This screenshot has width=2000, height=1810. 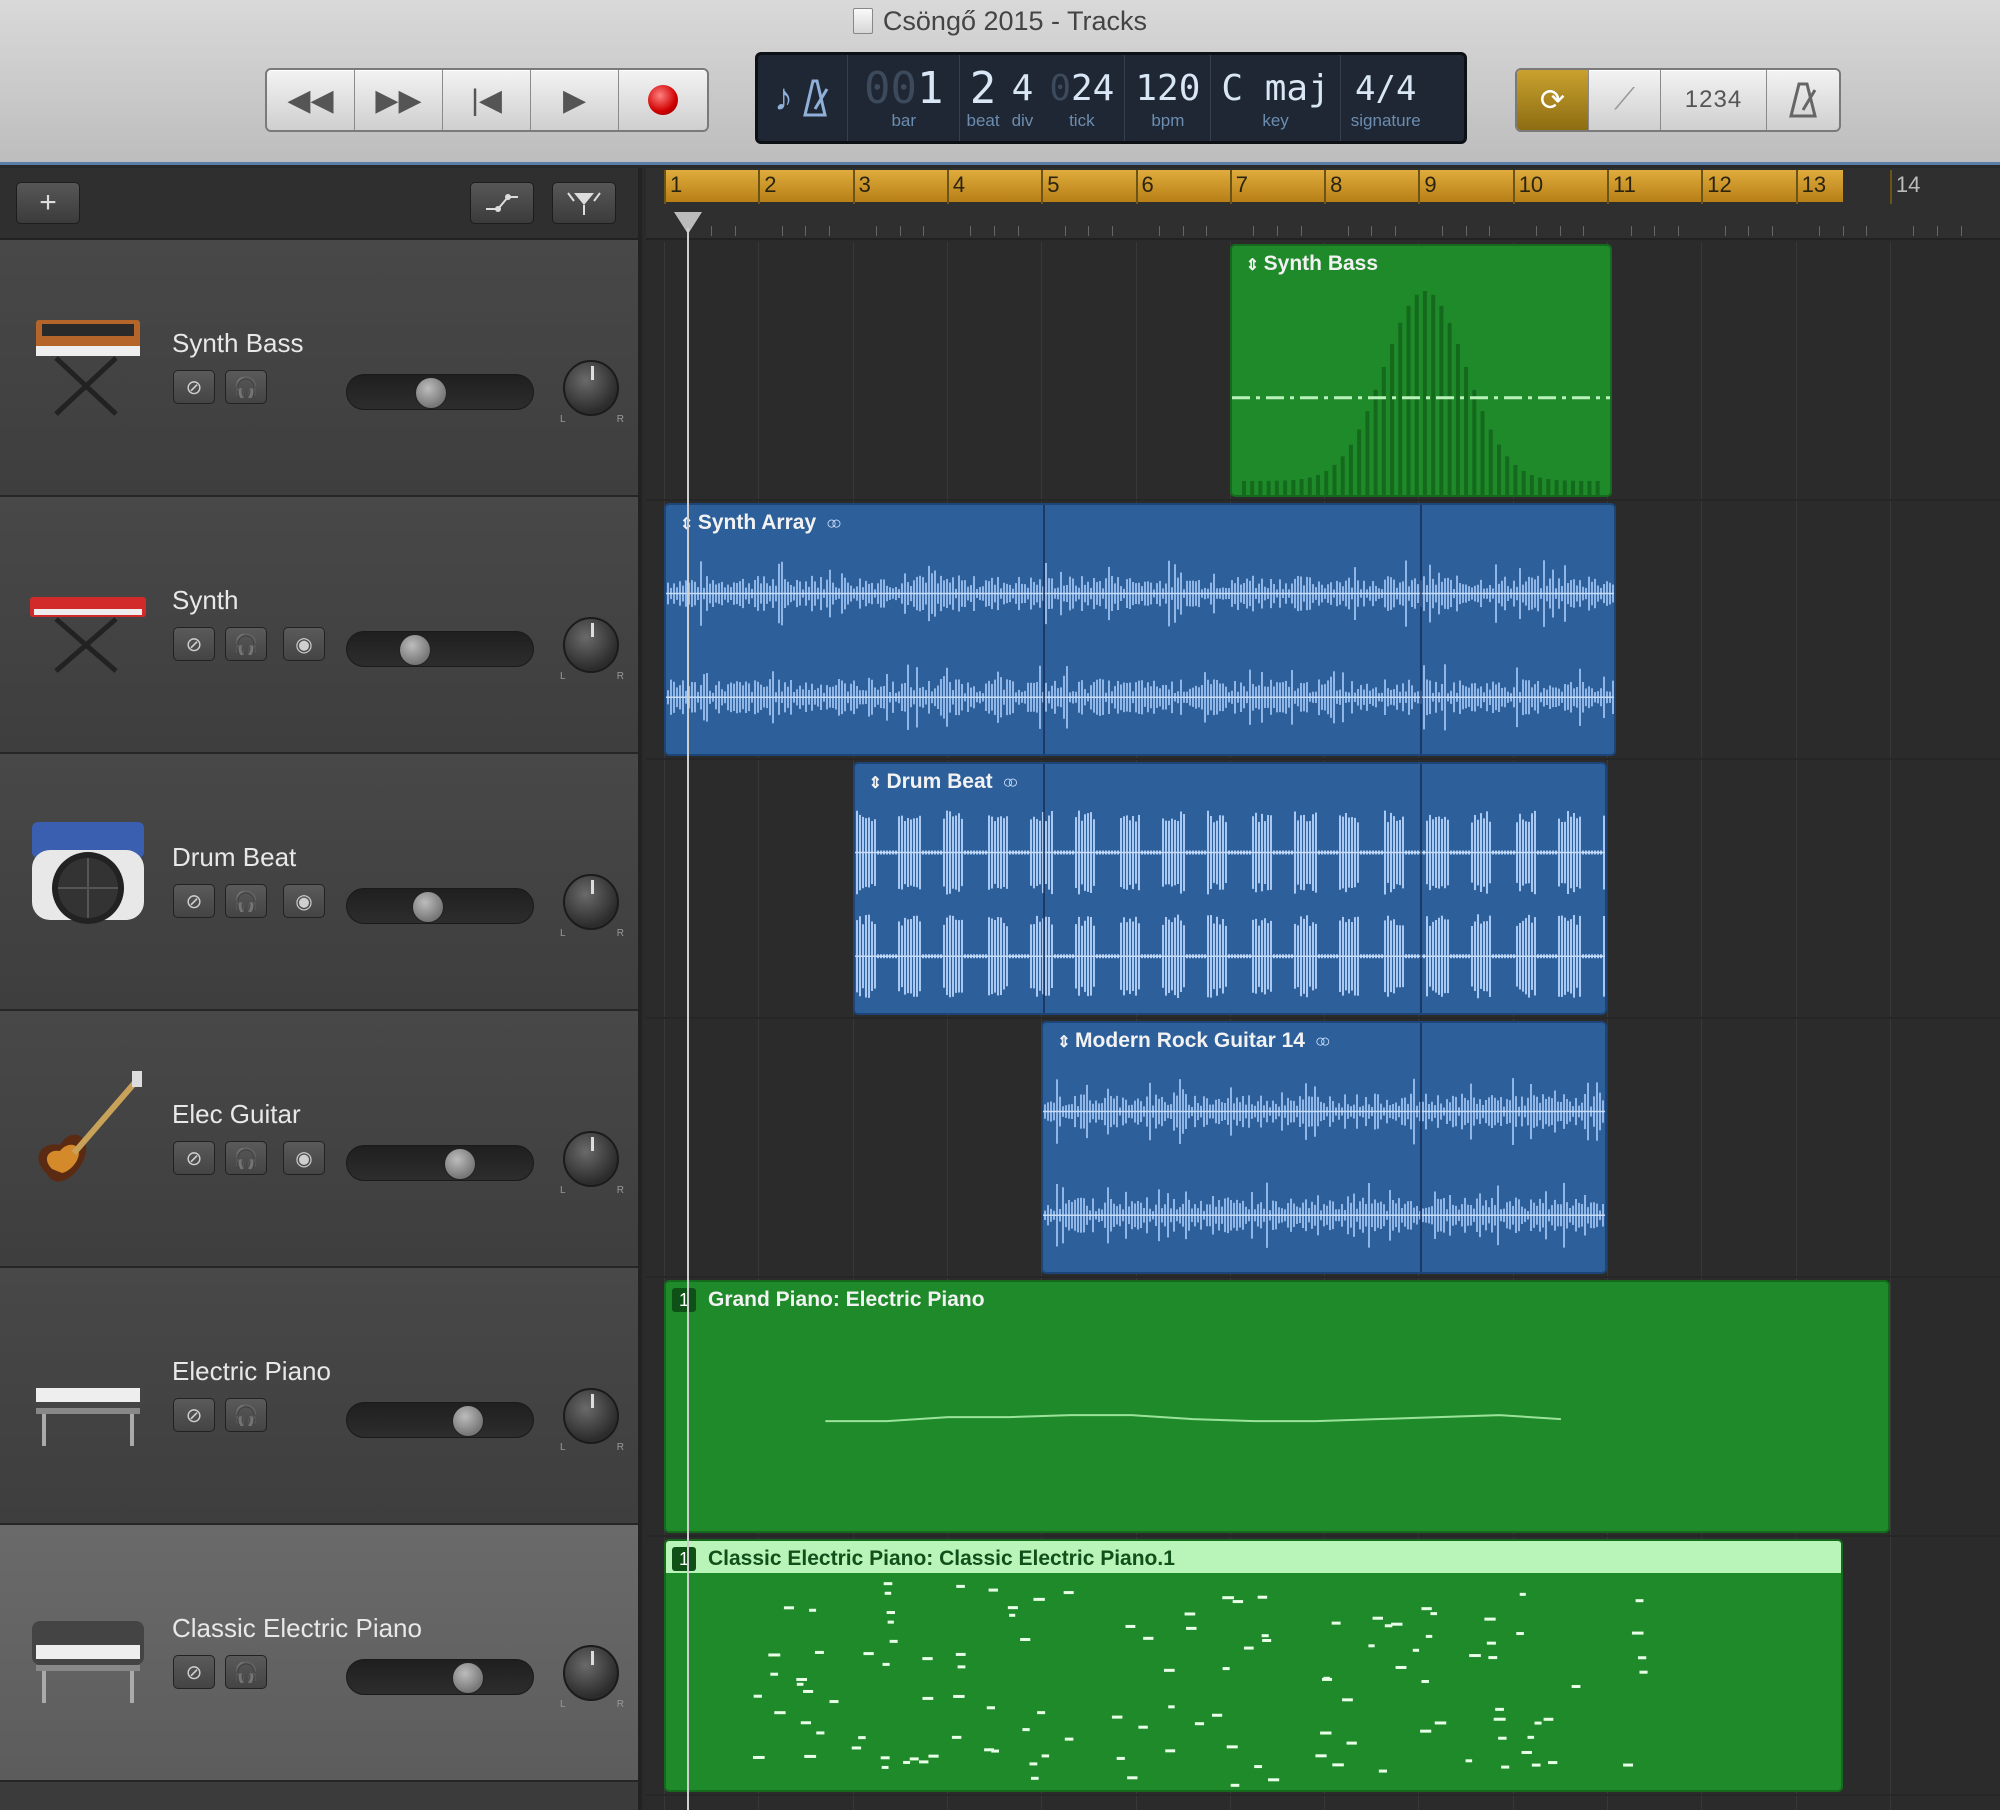 I want to click on record-enable-icon: ◉, so click(x=304, y=644).